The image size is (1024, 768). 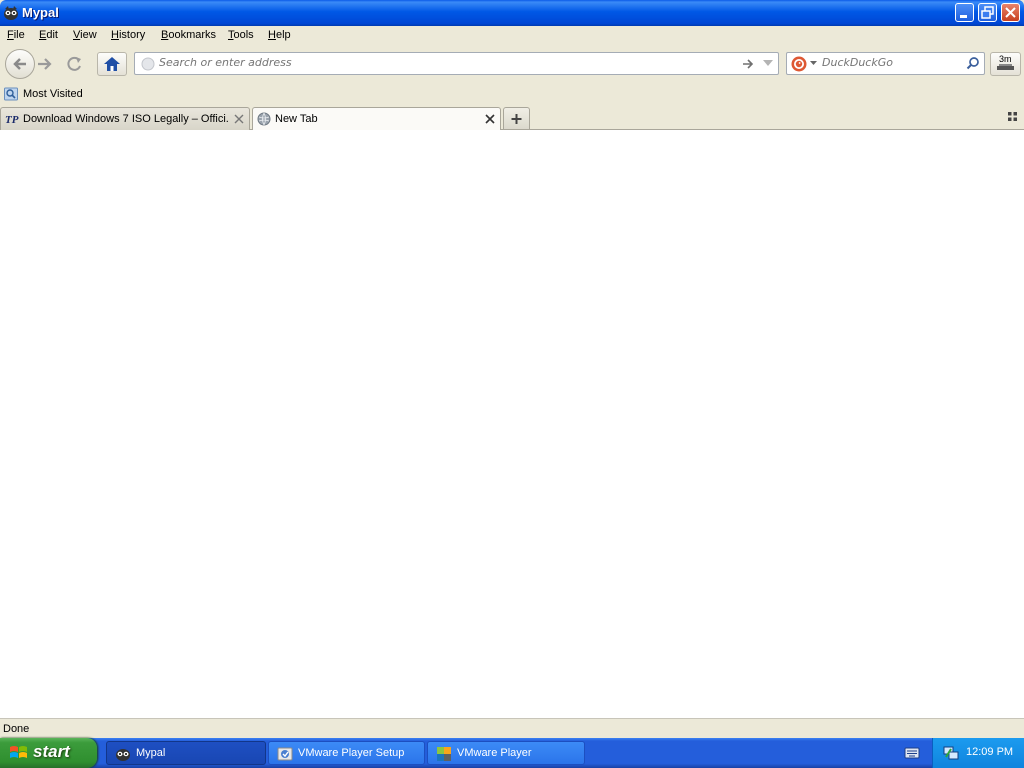 I want to click on title-bar: Mypal, so click(x=512, y=13).